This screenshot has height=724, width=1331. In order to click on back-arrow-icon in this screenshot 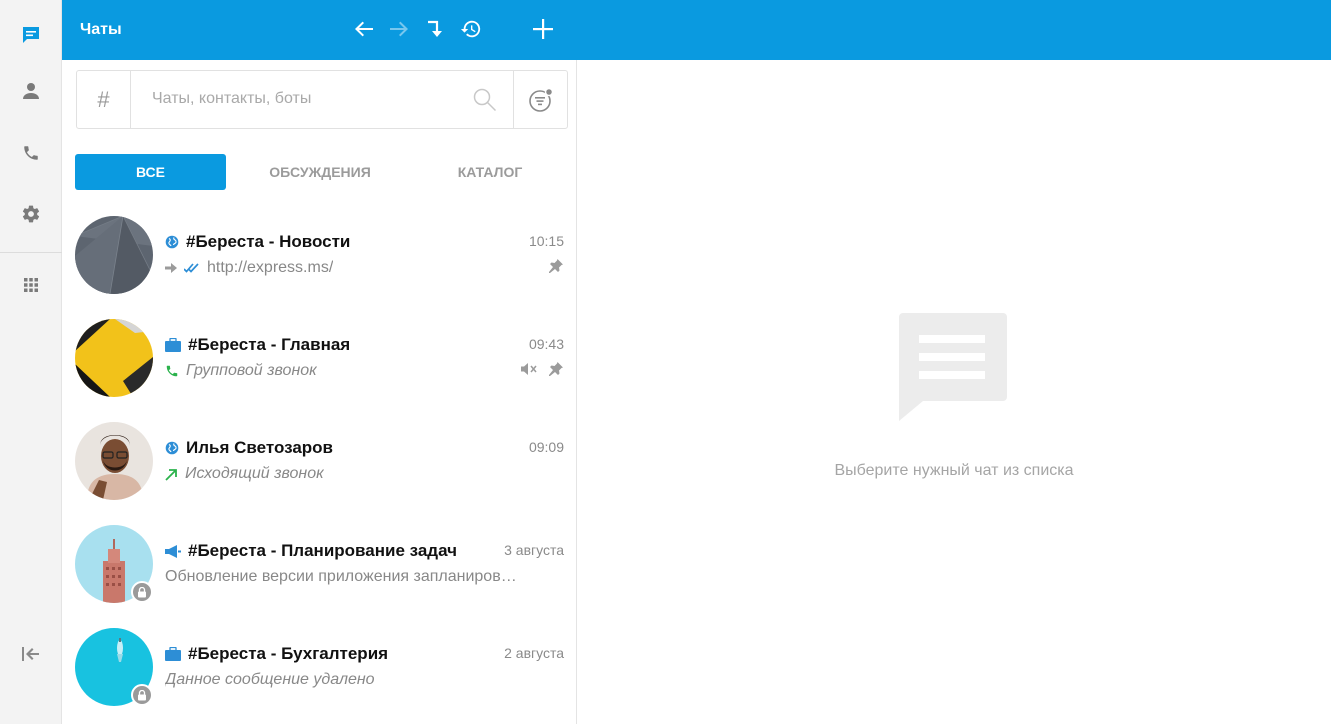, I will do `click(364, 29)`.